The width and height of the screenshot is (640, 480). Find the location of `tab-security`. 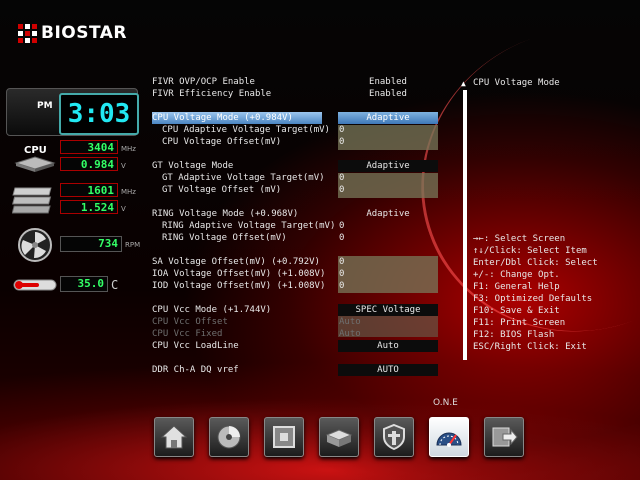

tab-security is located at coordinates (394, 437).